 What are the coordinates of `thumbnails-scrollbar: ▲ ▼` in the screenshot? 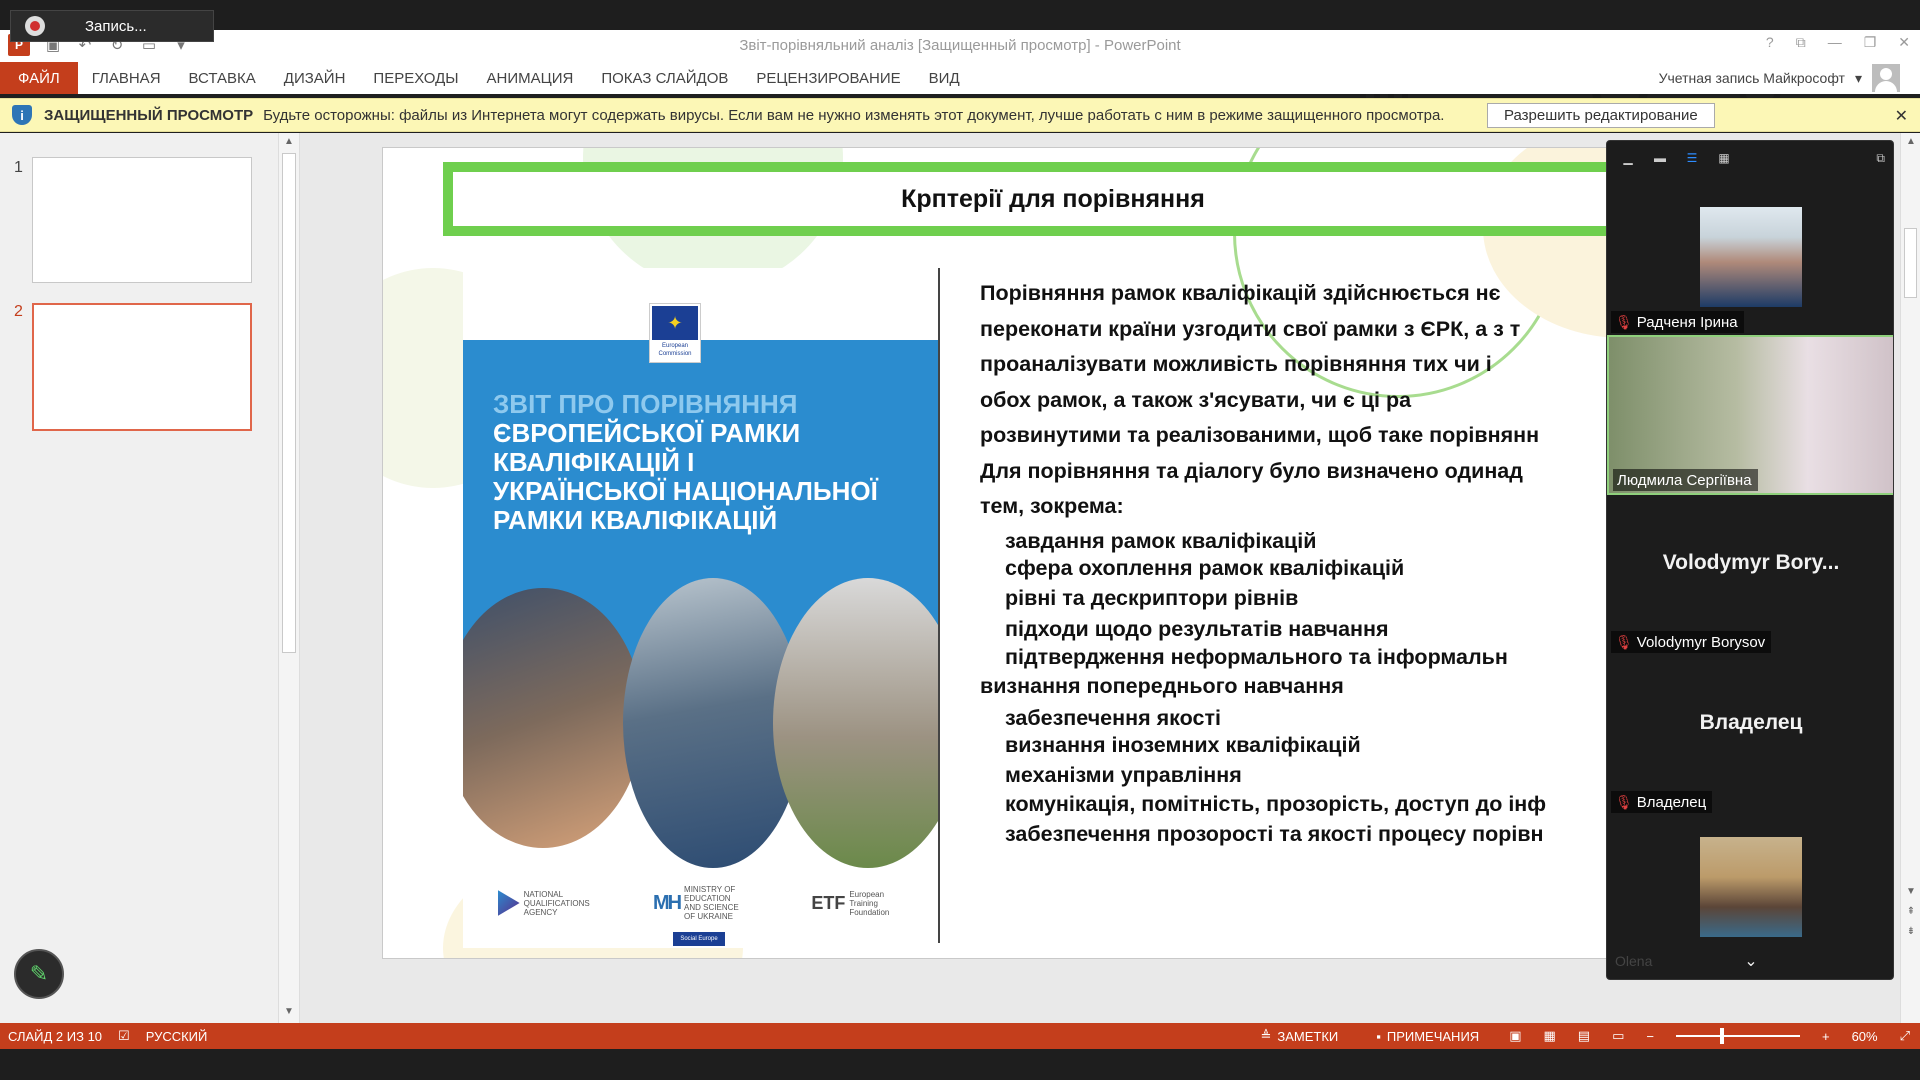 It's located at (289, 578).